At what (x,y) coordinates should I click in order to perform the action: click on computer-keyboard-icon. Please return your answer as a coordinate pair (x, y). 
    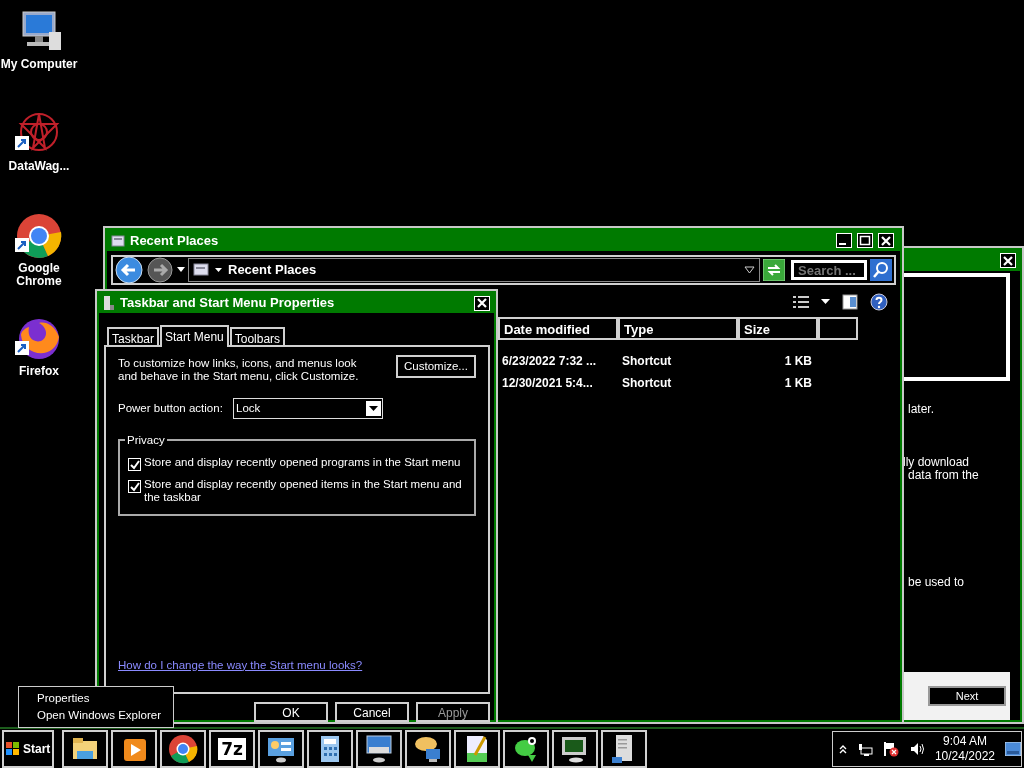
    Looking at the image, I should click on (379, 748).